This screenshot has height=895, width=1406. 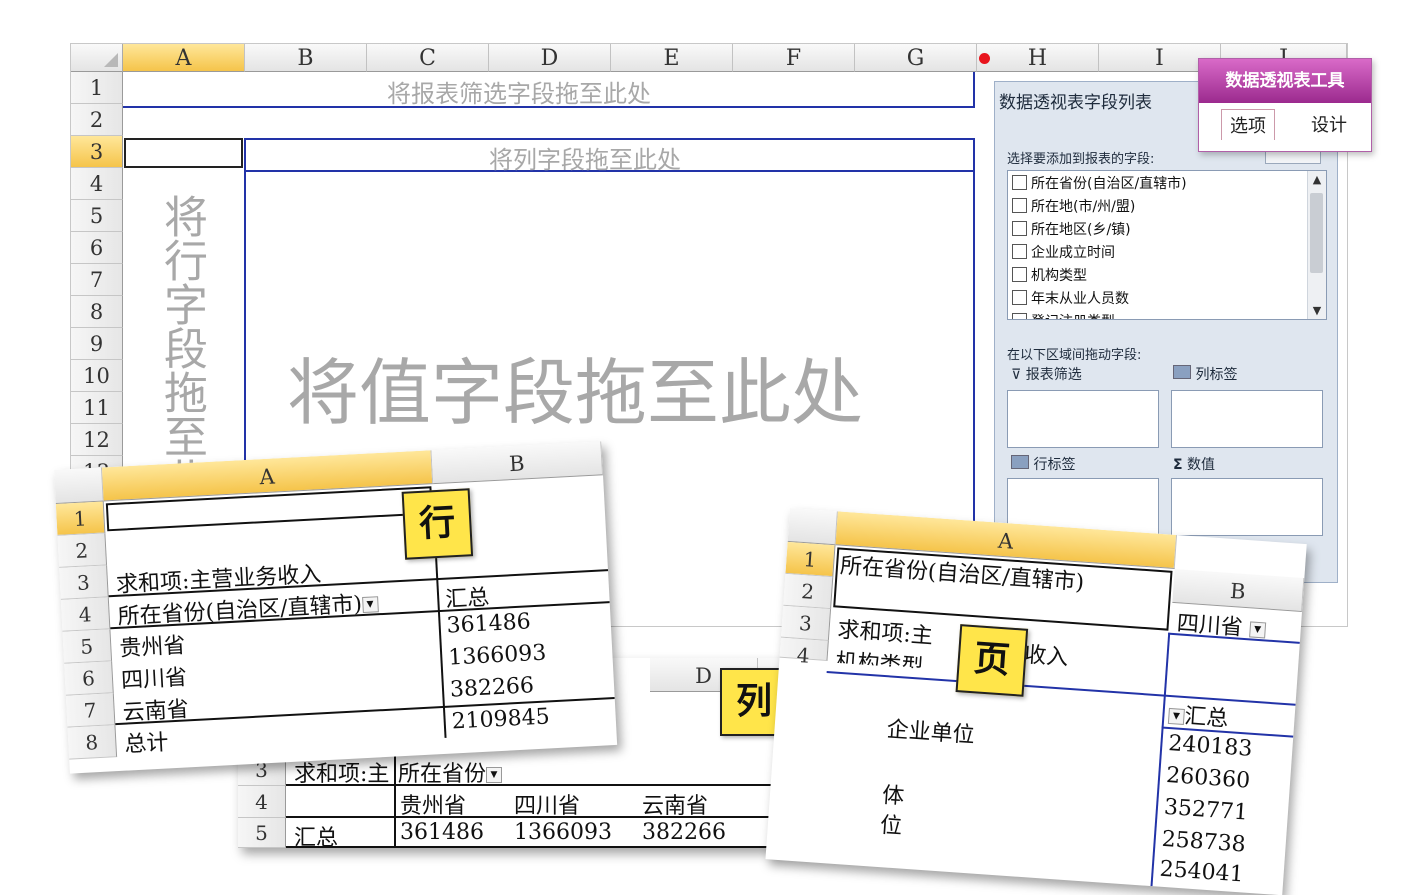 What do you see at coordinates (154, 679) in the screenshot?
I see `row-item: 四川省` at bounding box center [154, 679].